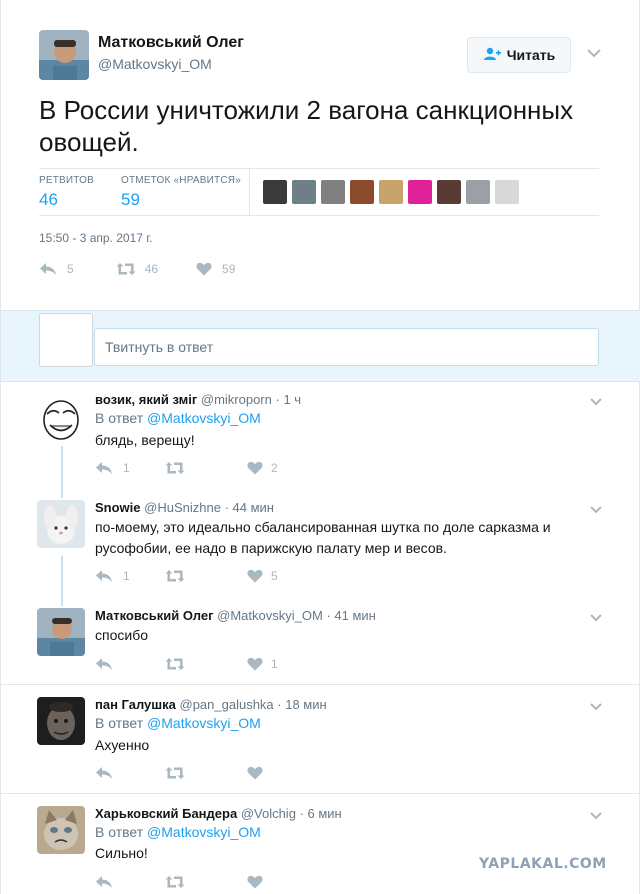 This screenshot has height=894, width=640. What do you see at coordinates (121, 635) in the screenshot?
I see `reply-text: спосибо` at bounding box center [121, 635].